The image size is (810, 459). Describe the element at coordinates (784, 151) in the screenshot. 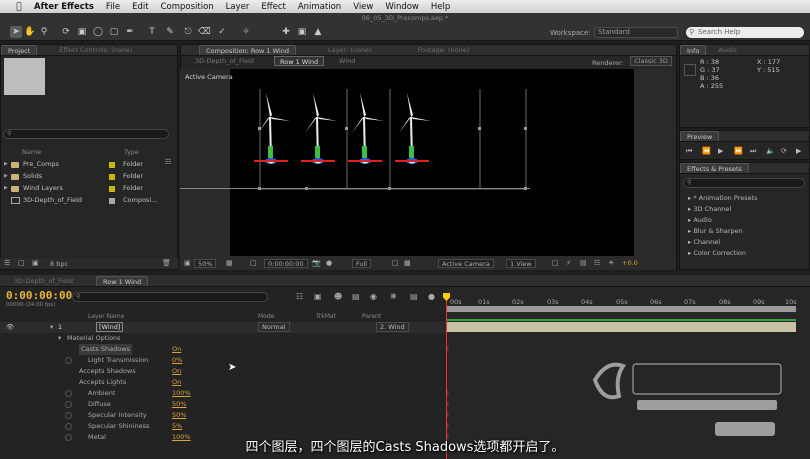

I see `loop-icon: ⟳` at that location.